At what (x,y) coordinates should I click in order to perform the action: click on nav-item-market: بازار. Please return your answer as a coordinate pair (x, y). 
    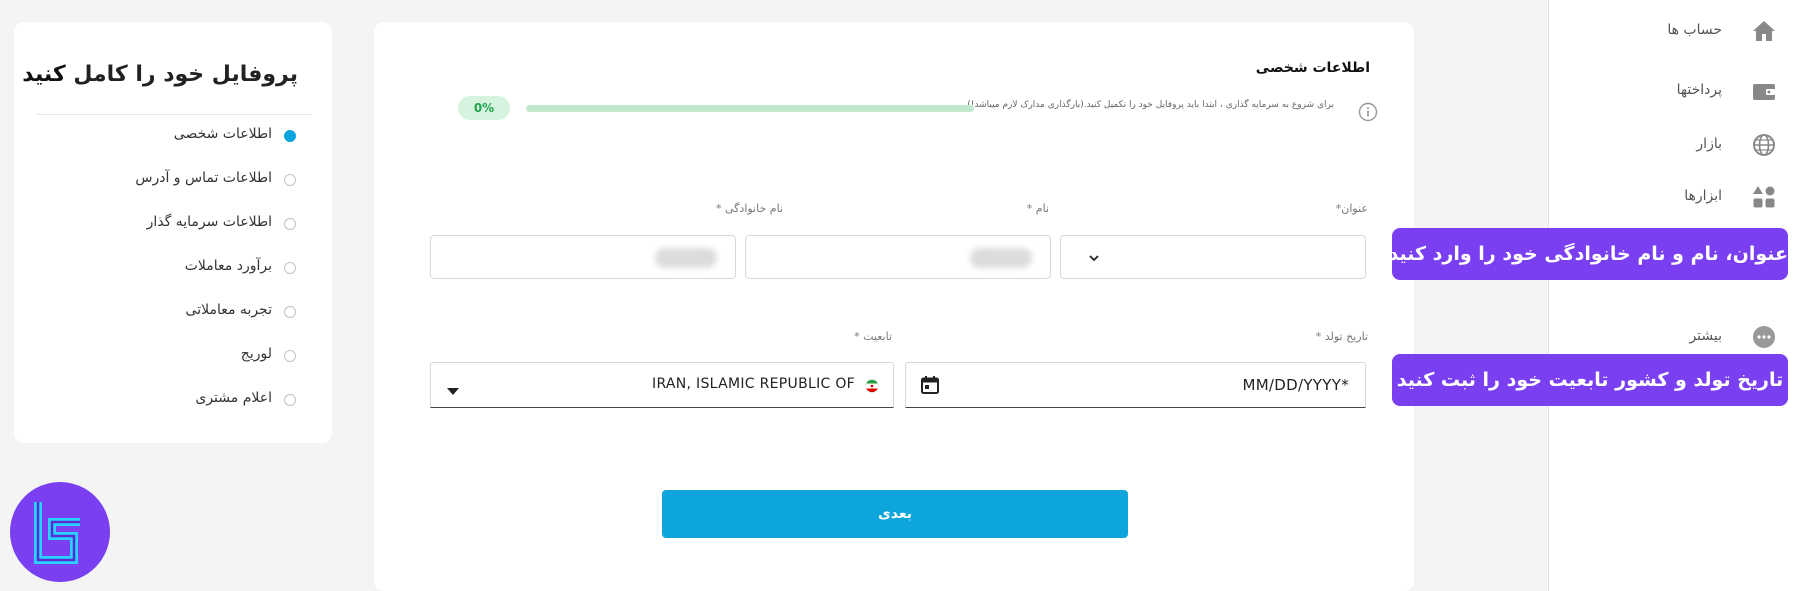
    Looking at the image, I should click on (1596, 144).